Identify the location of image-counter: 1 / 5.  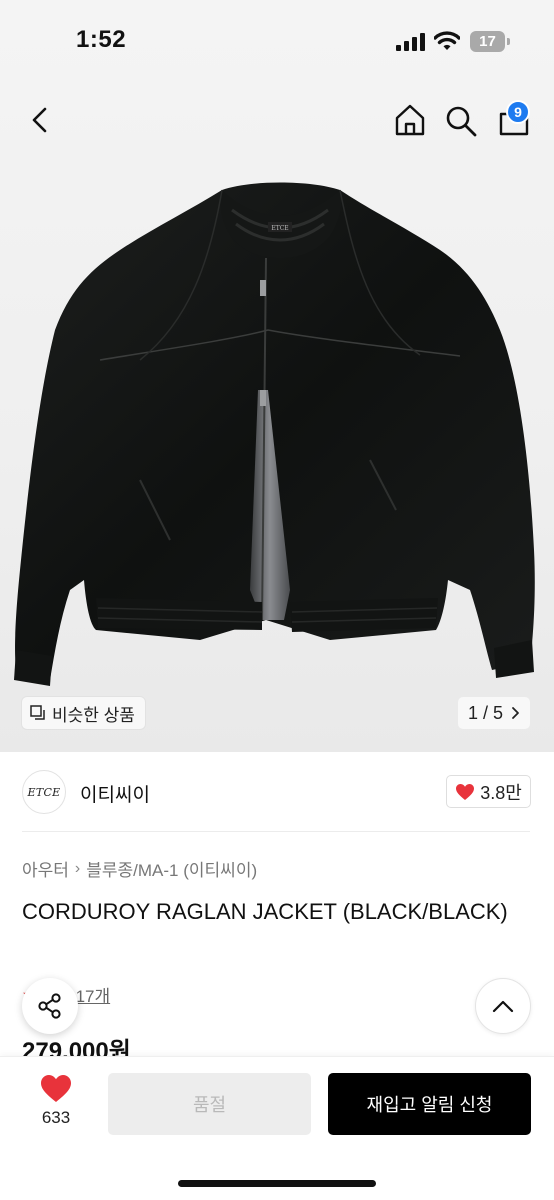
(494, 713).